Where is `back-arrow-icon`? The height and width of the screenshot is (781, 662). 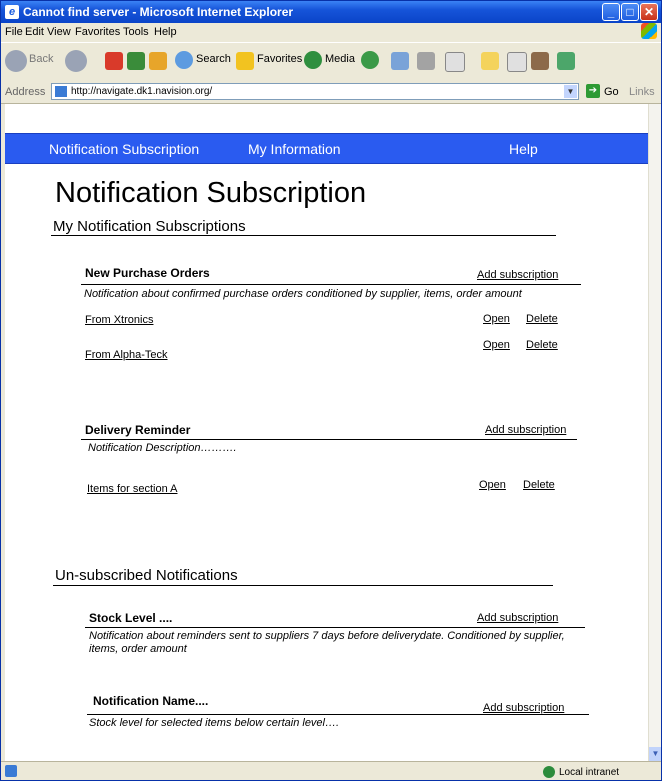
back-arrow-icon is located at coordinates (16, 61).